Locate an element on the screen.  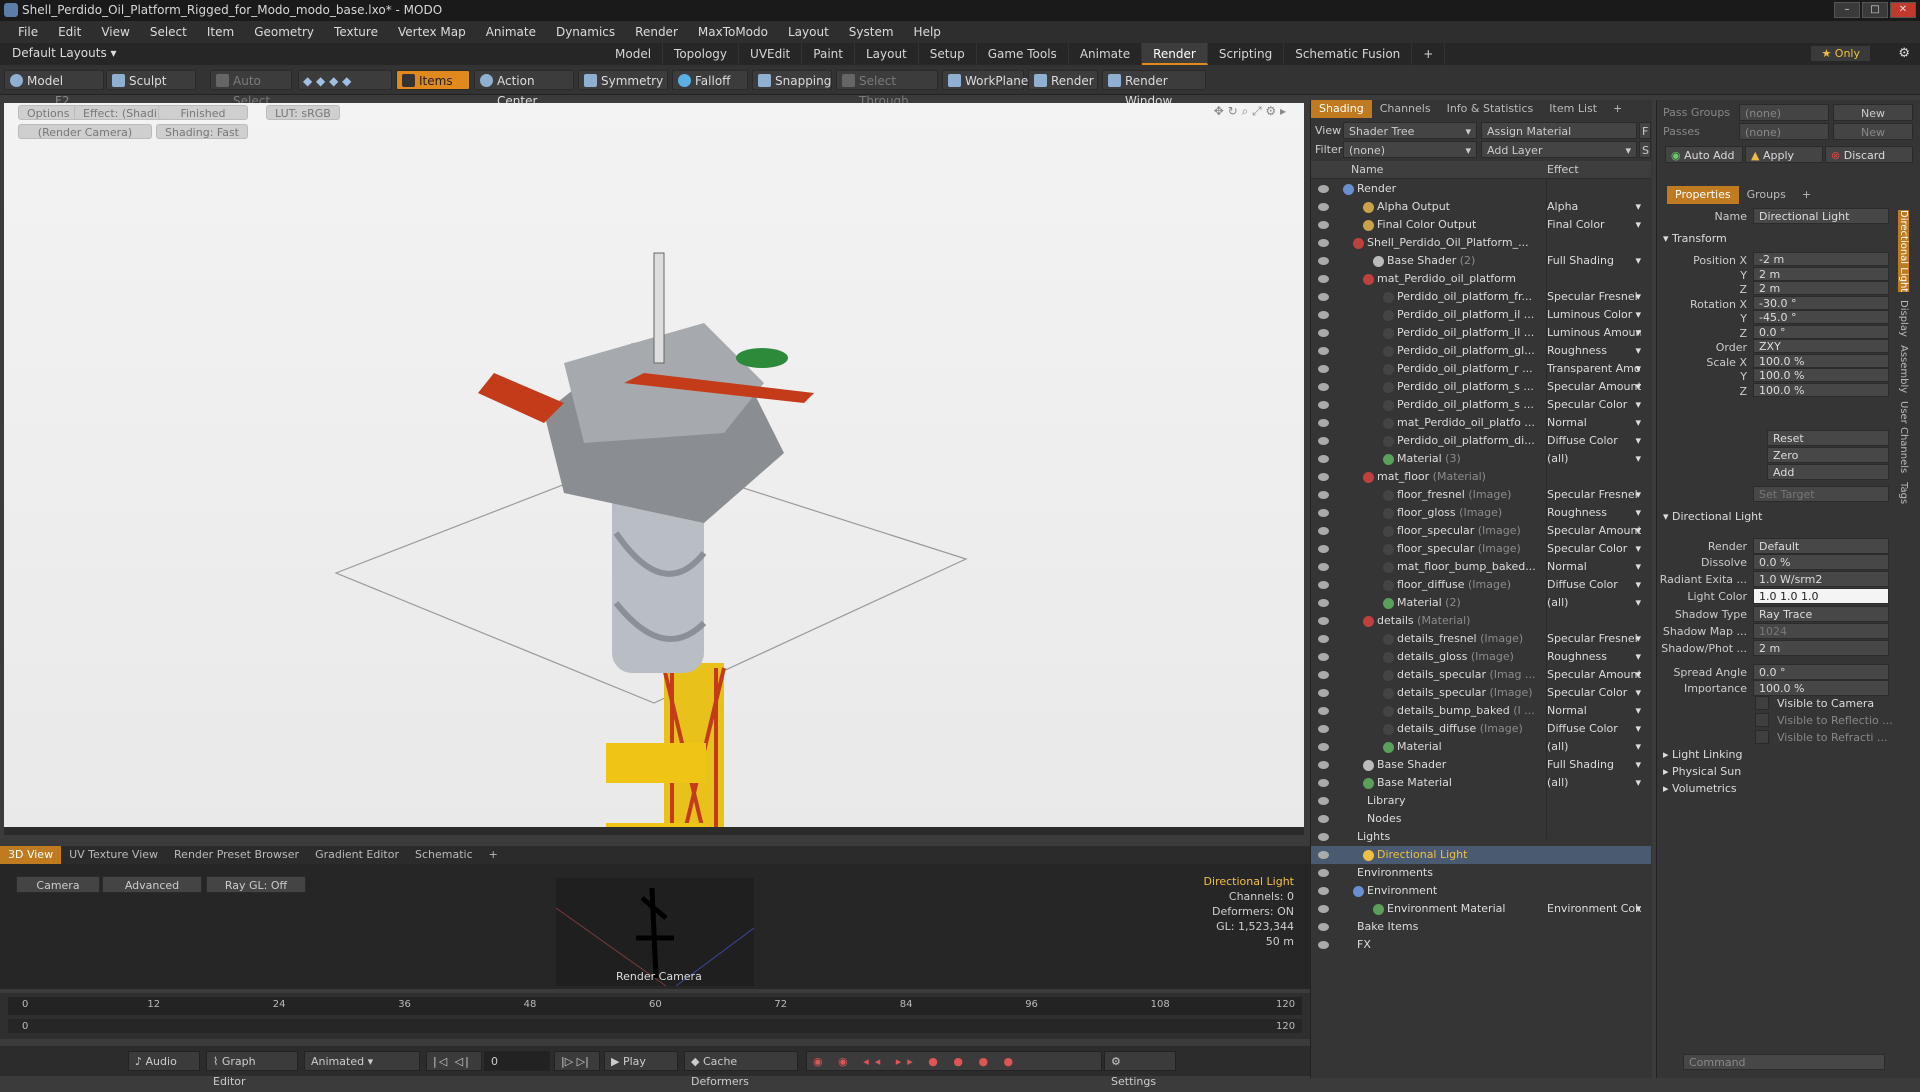
collapsed-section: ▸ Physical Sun is located at coordinates (1702, 771).